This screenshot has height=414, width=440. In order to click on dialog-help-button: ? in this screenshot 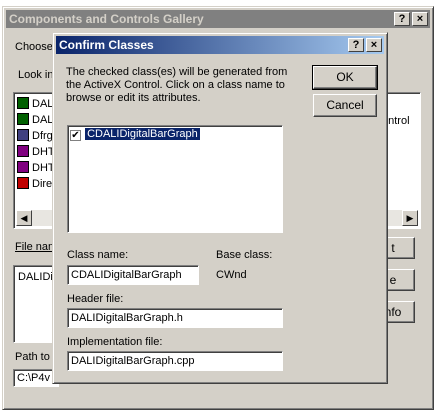, I will do `click(356, 45)`.